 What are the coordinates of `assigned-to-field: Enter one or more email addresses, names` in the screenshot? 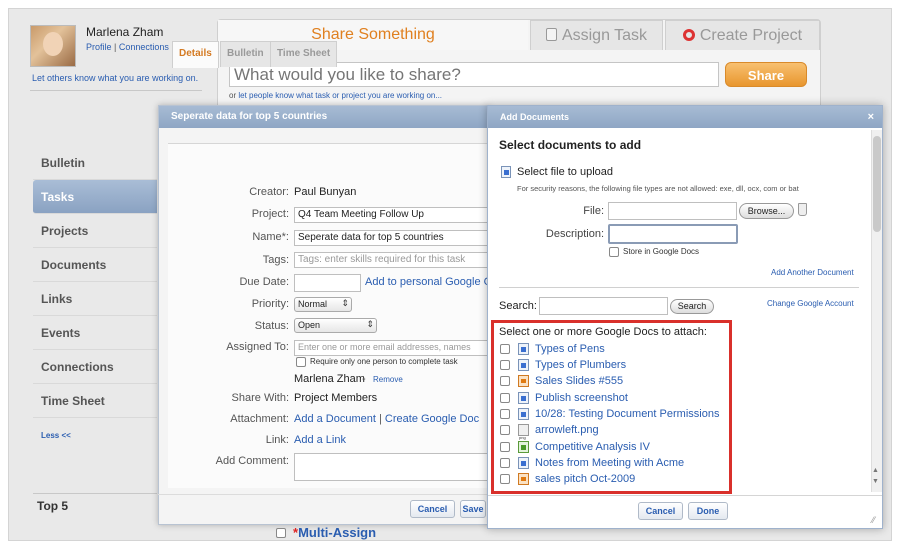 It's located at (391, 348).